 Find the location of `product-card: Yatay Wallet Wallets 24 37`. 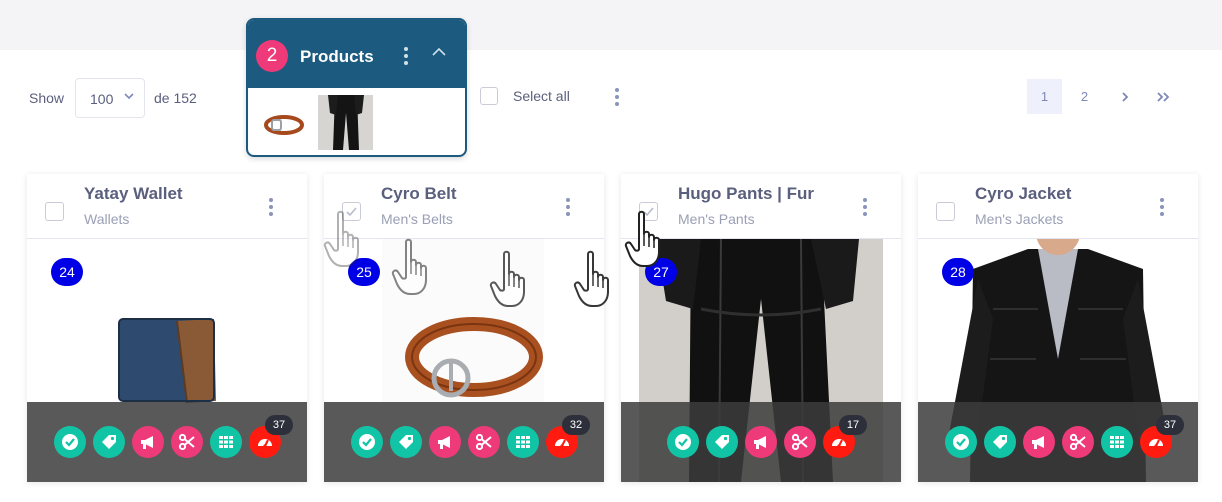

product-card: Yatay Wallet Wallets 24 37 is located at coordinates (167, 328).